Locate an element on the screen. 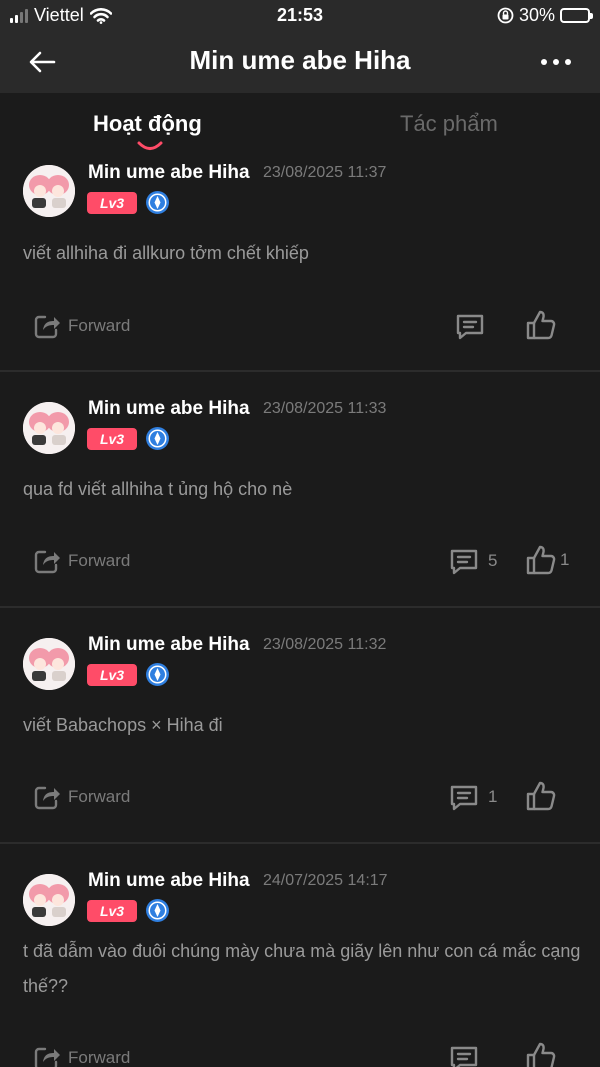 The height and width of the screenshot is (1067, 600). post-text: viết Babachops × Hiha đi is located at coordinates (123, 725).